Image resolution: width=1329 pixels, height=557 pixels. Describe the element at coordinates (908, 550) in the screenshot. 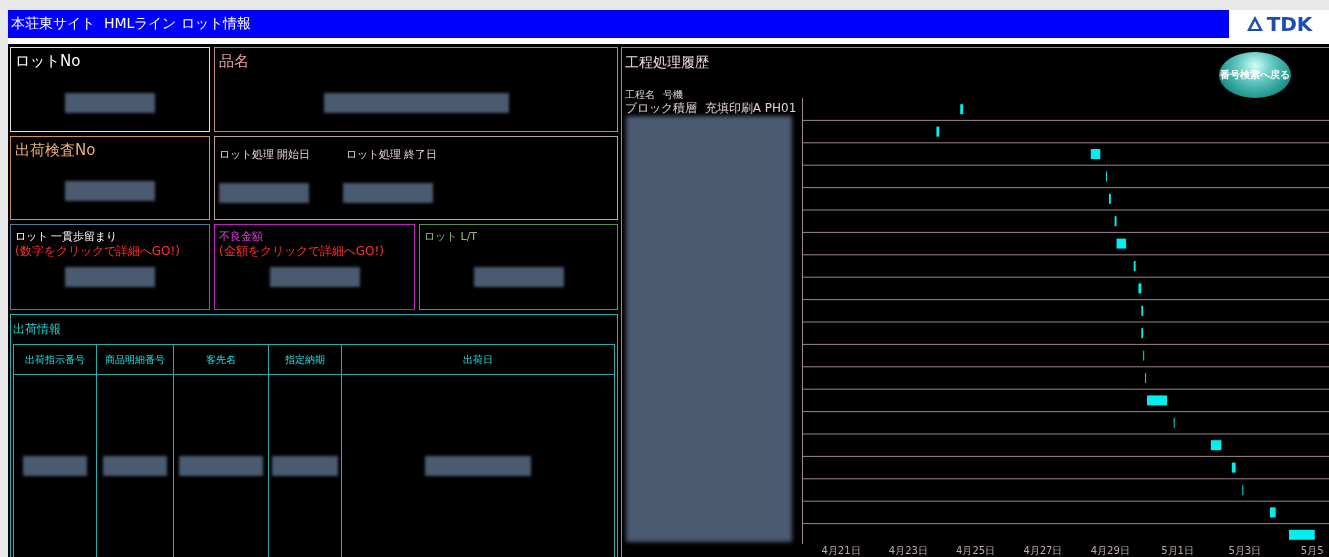

I see `axis-label: 4月23日` at that location.